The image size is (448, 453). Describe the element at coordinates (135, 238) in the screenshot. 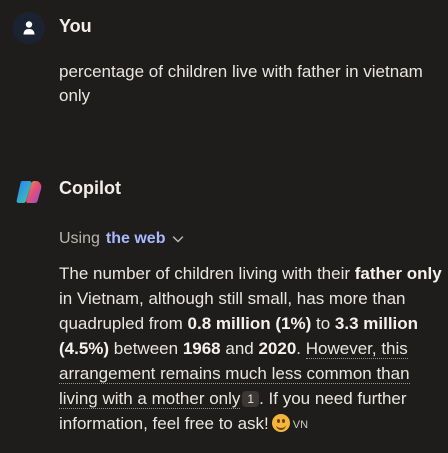

I see `using-source: the web` at that location.